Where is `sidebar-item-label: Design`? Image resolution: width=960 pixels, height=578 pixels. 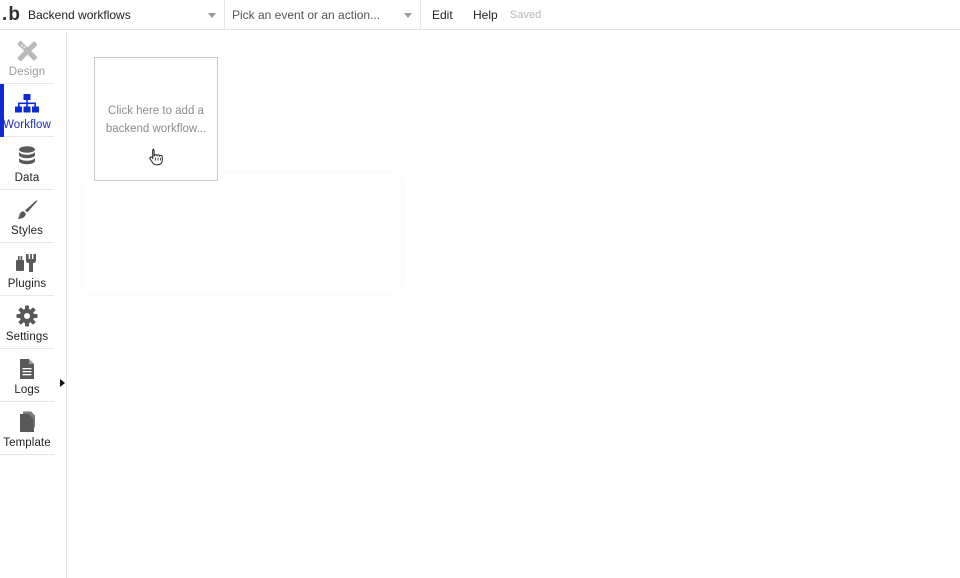 sidebar-item-label: Design is located at coordinates (27, 72).